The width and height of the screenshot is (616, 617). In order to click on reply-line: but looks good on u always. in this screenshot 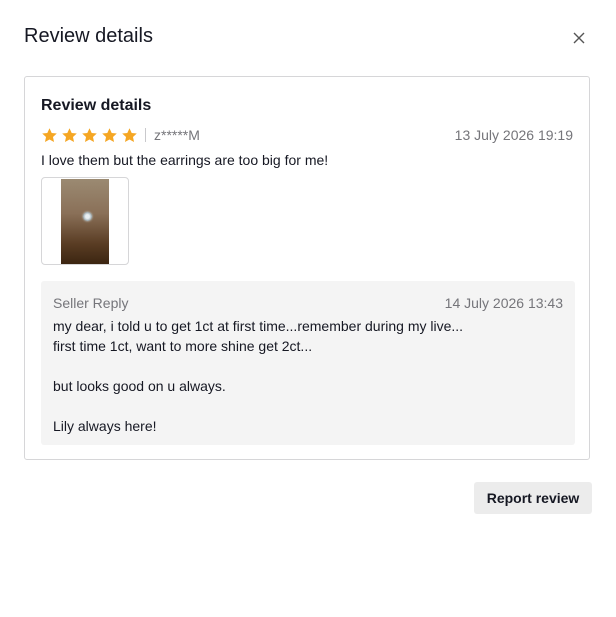, I will do `click(139, 386)`.